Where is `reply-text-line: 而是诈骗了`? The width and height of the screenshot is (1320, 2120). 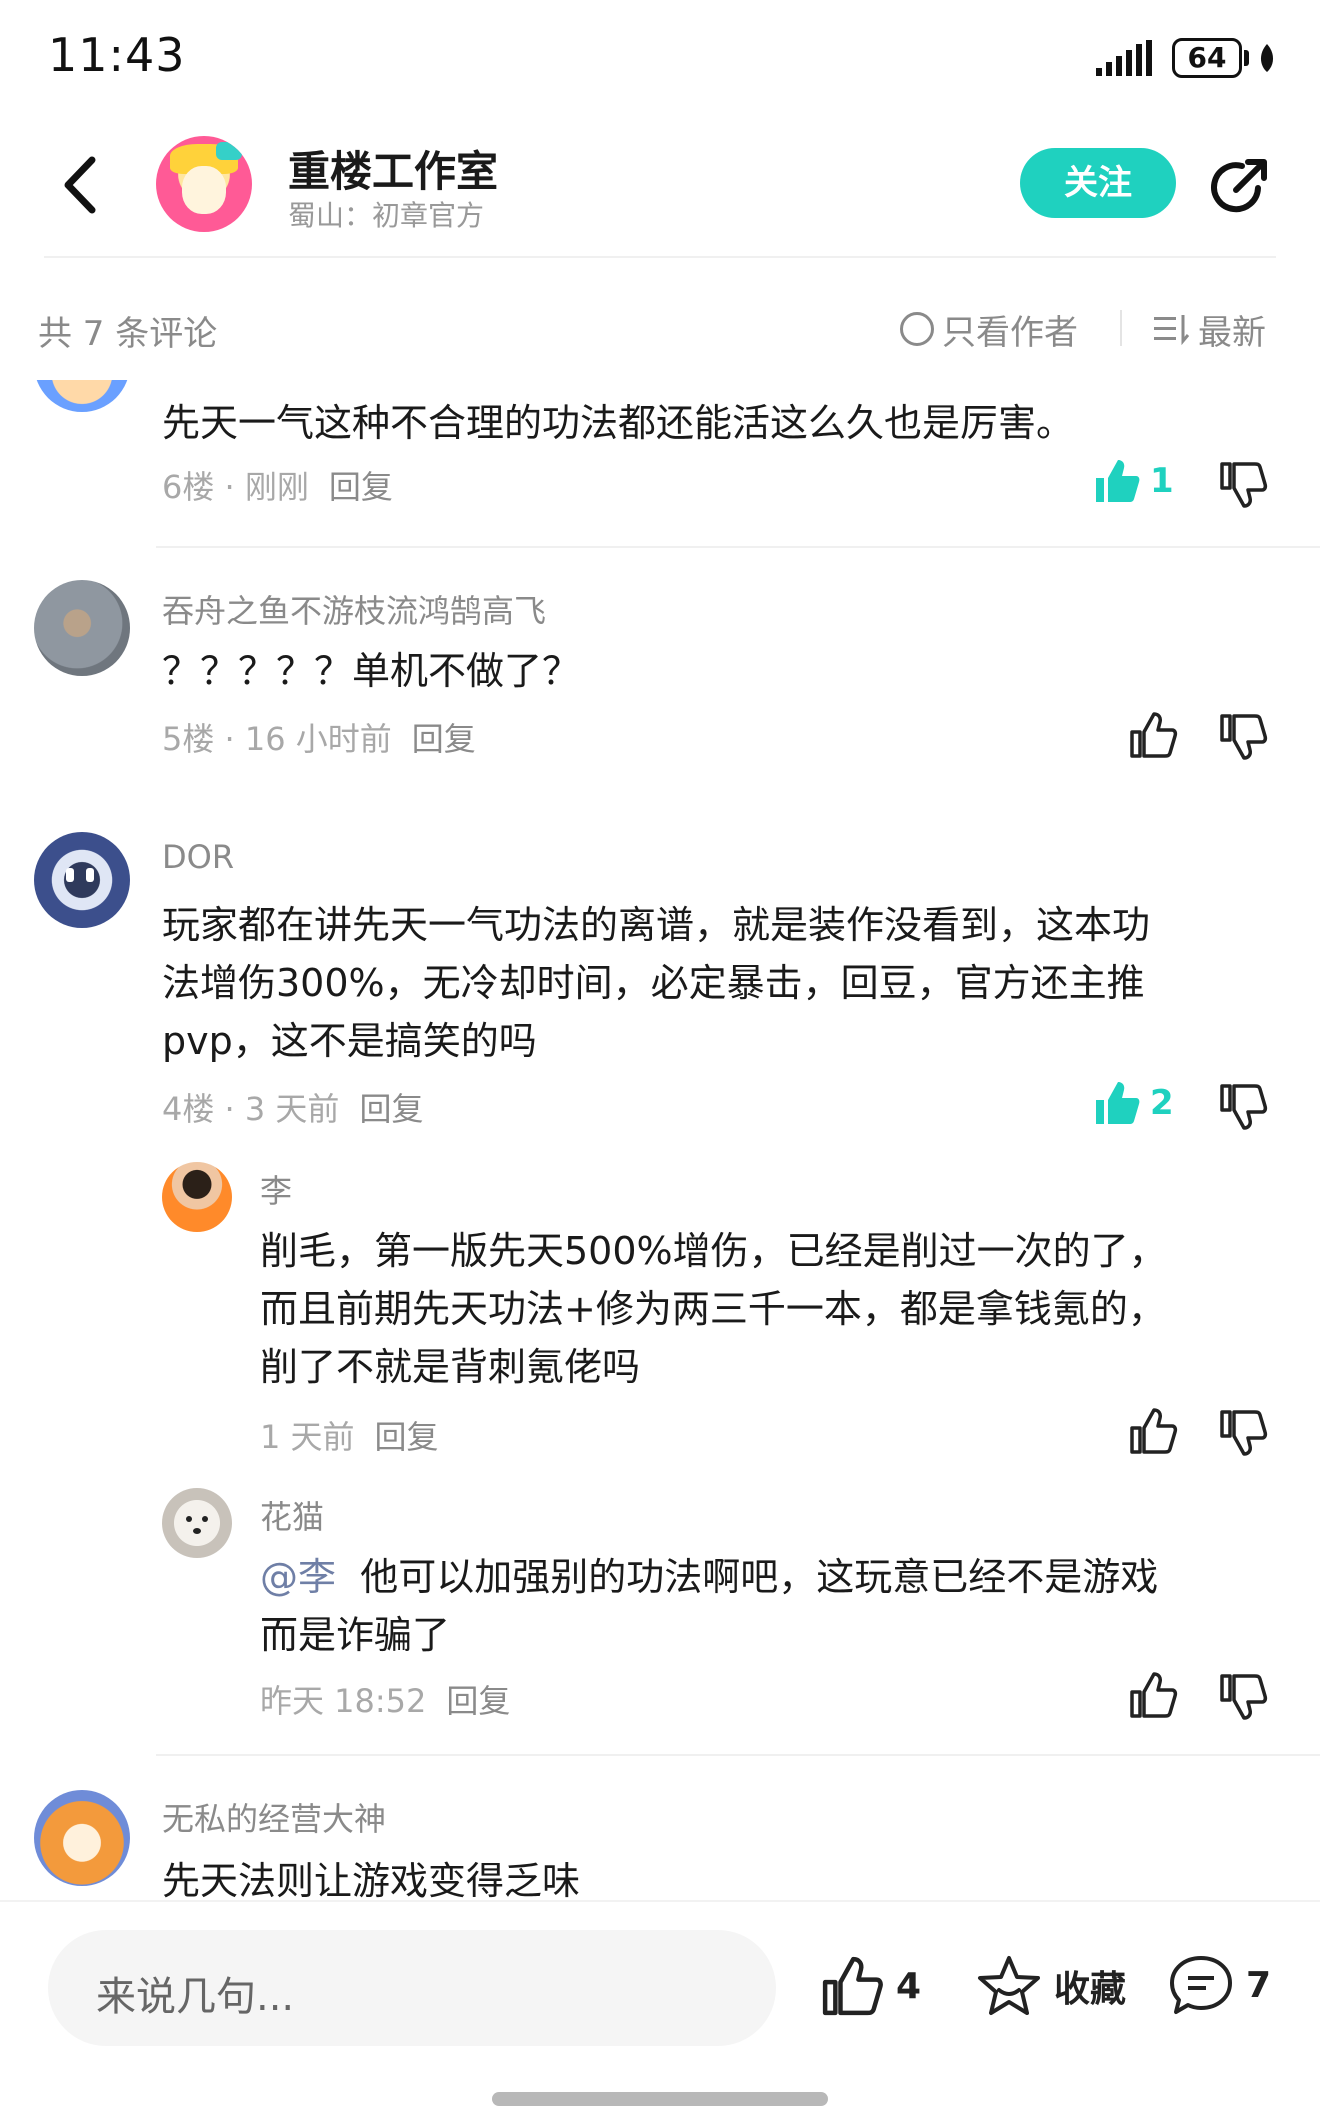 reply-text-line: 而是诈骗了 is located at coordinates (355, 1635).